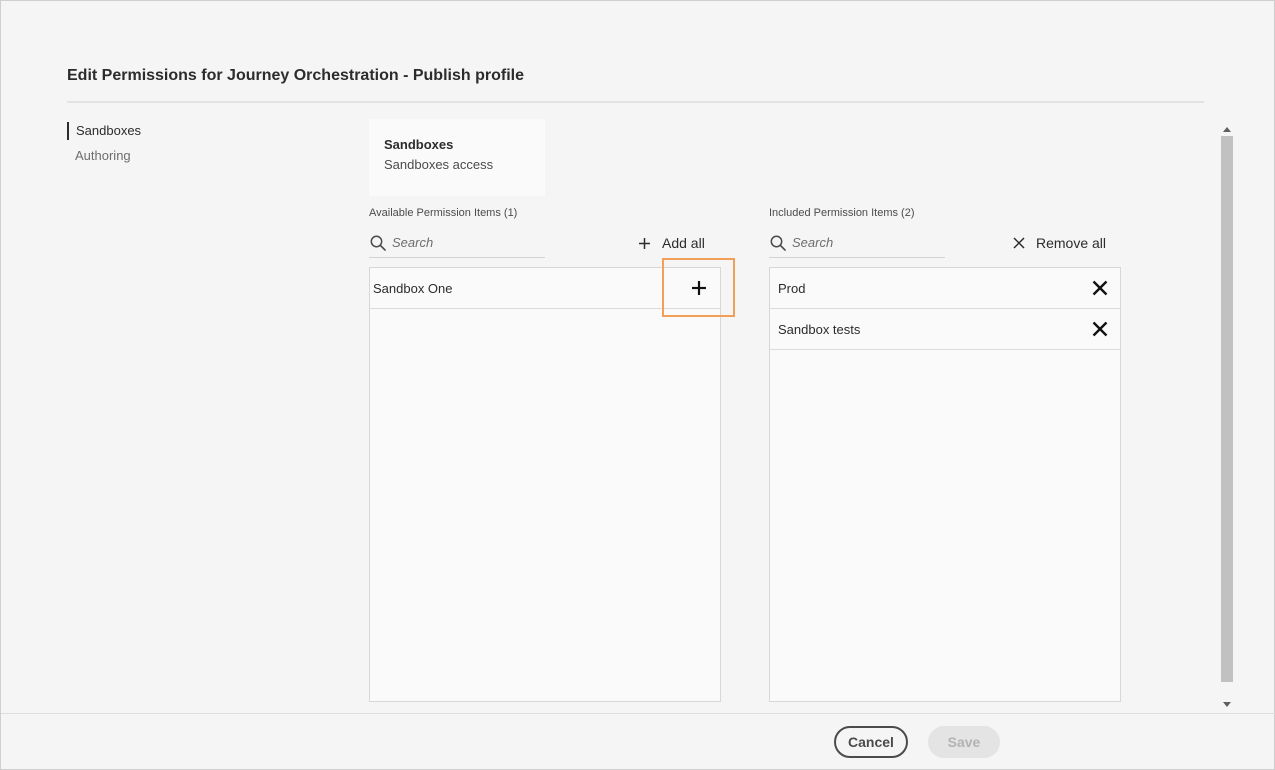 Image resolution: width=1275 pixels, height=770 pixels. I want to click on included-items-label: Included Permission Items (2), so click(842, 213).